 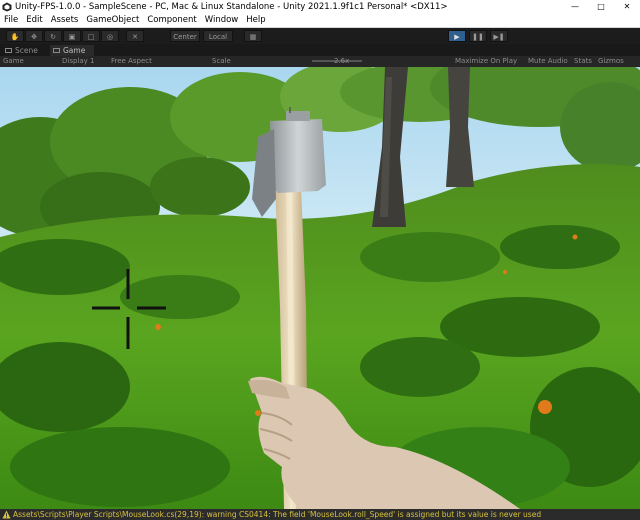 What do you see at coordinates (601, 7) in the screenshot?
I see `maximize-icon: □` at bounding box center [601, 7].